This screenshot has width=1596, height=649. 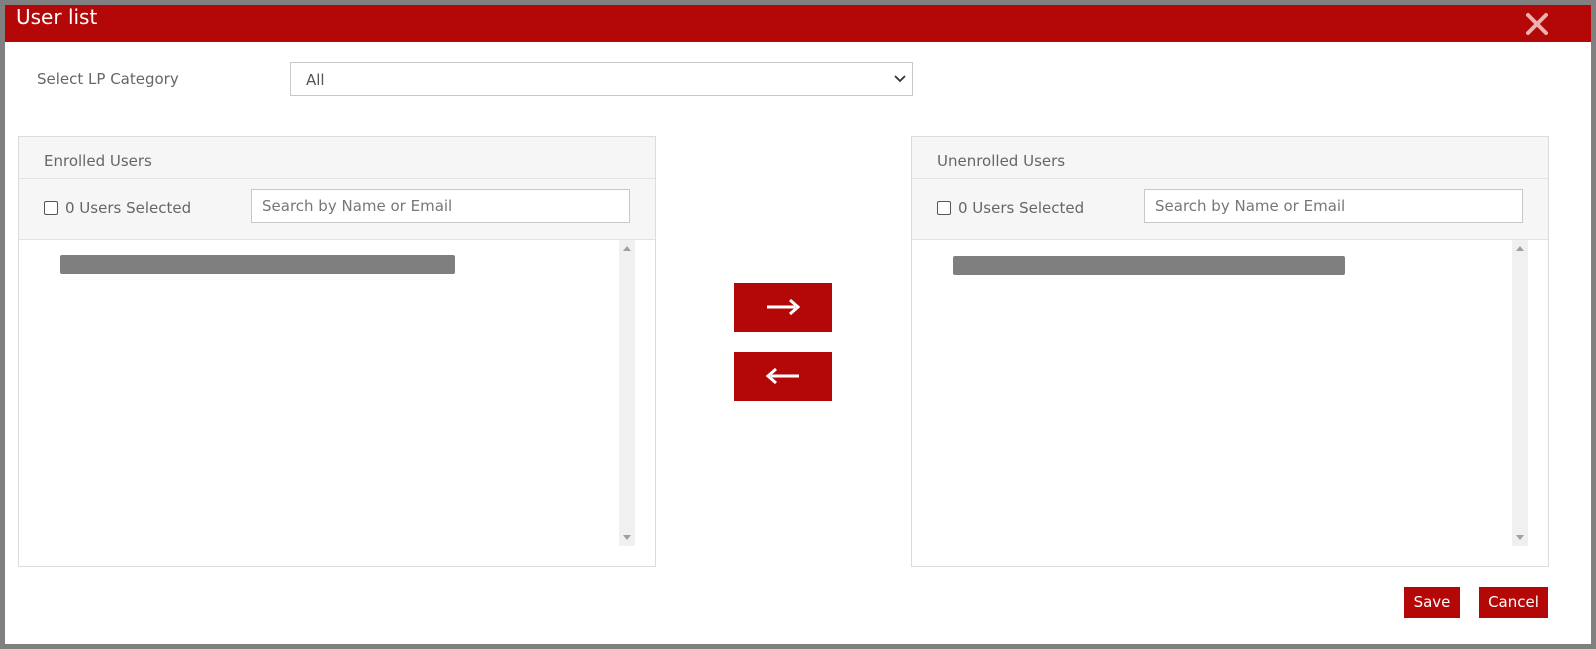 I want to click on enrolled-selected-count: 0 Users Selected, so click(x=128, y=208).